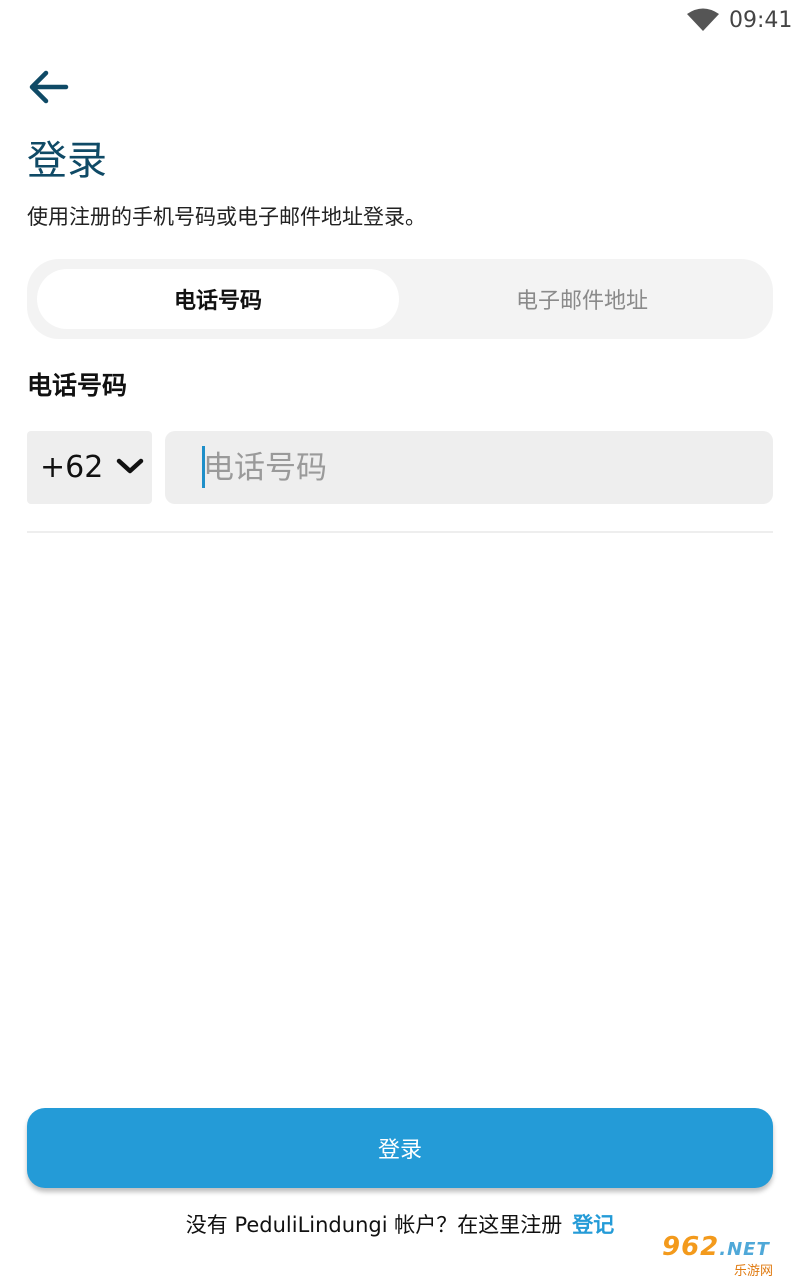 This screenshot has height=1280, width=800. What do you see at coordinates (761, 20) in the screenshot?
I see `status-time: 09:41` at bounding box center [761, 20].